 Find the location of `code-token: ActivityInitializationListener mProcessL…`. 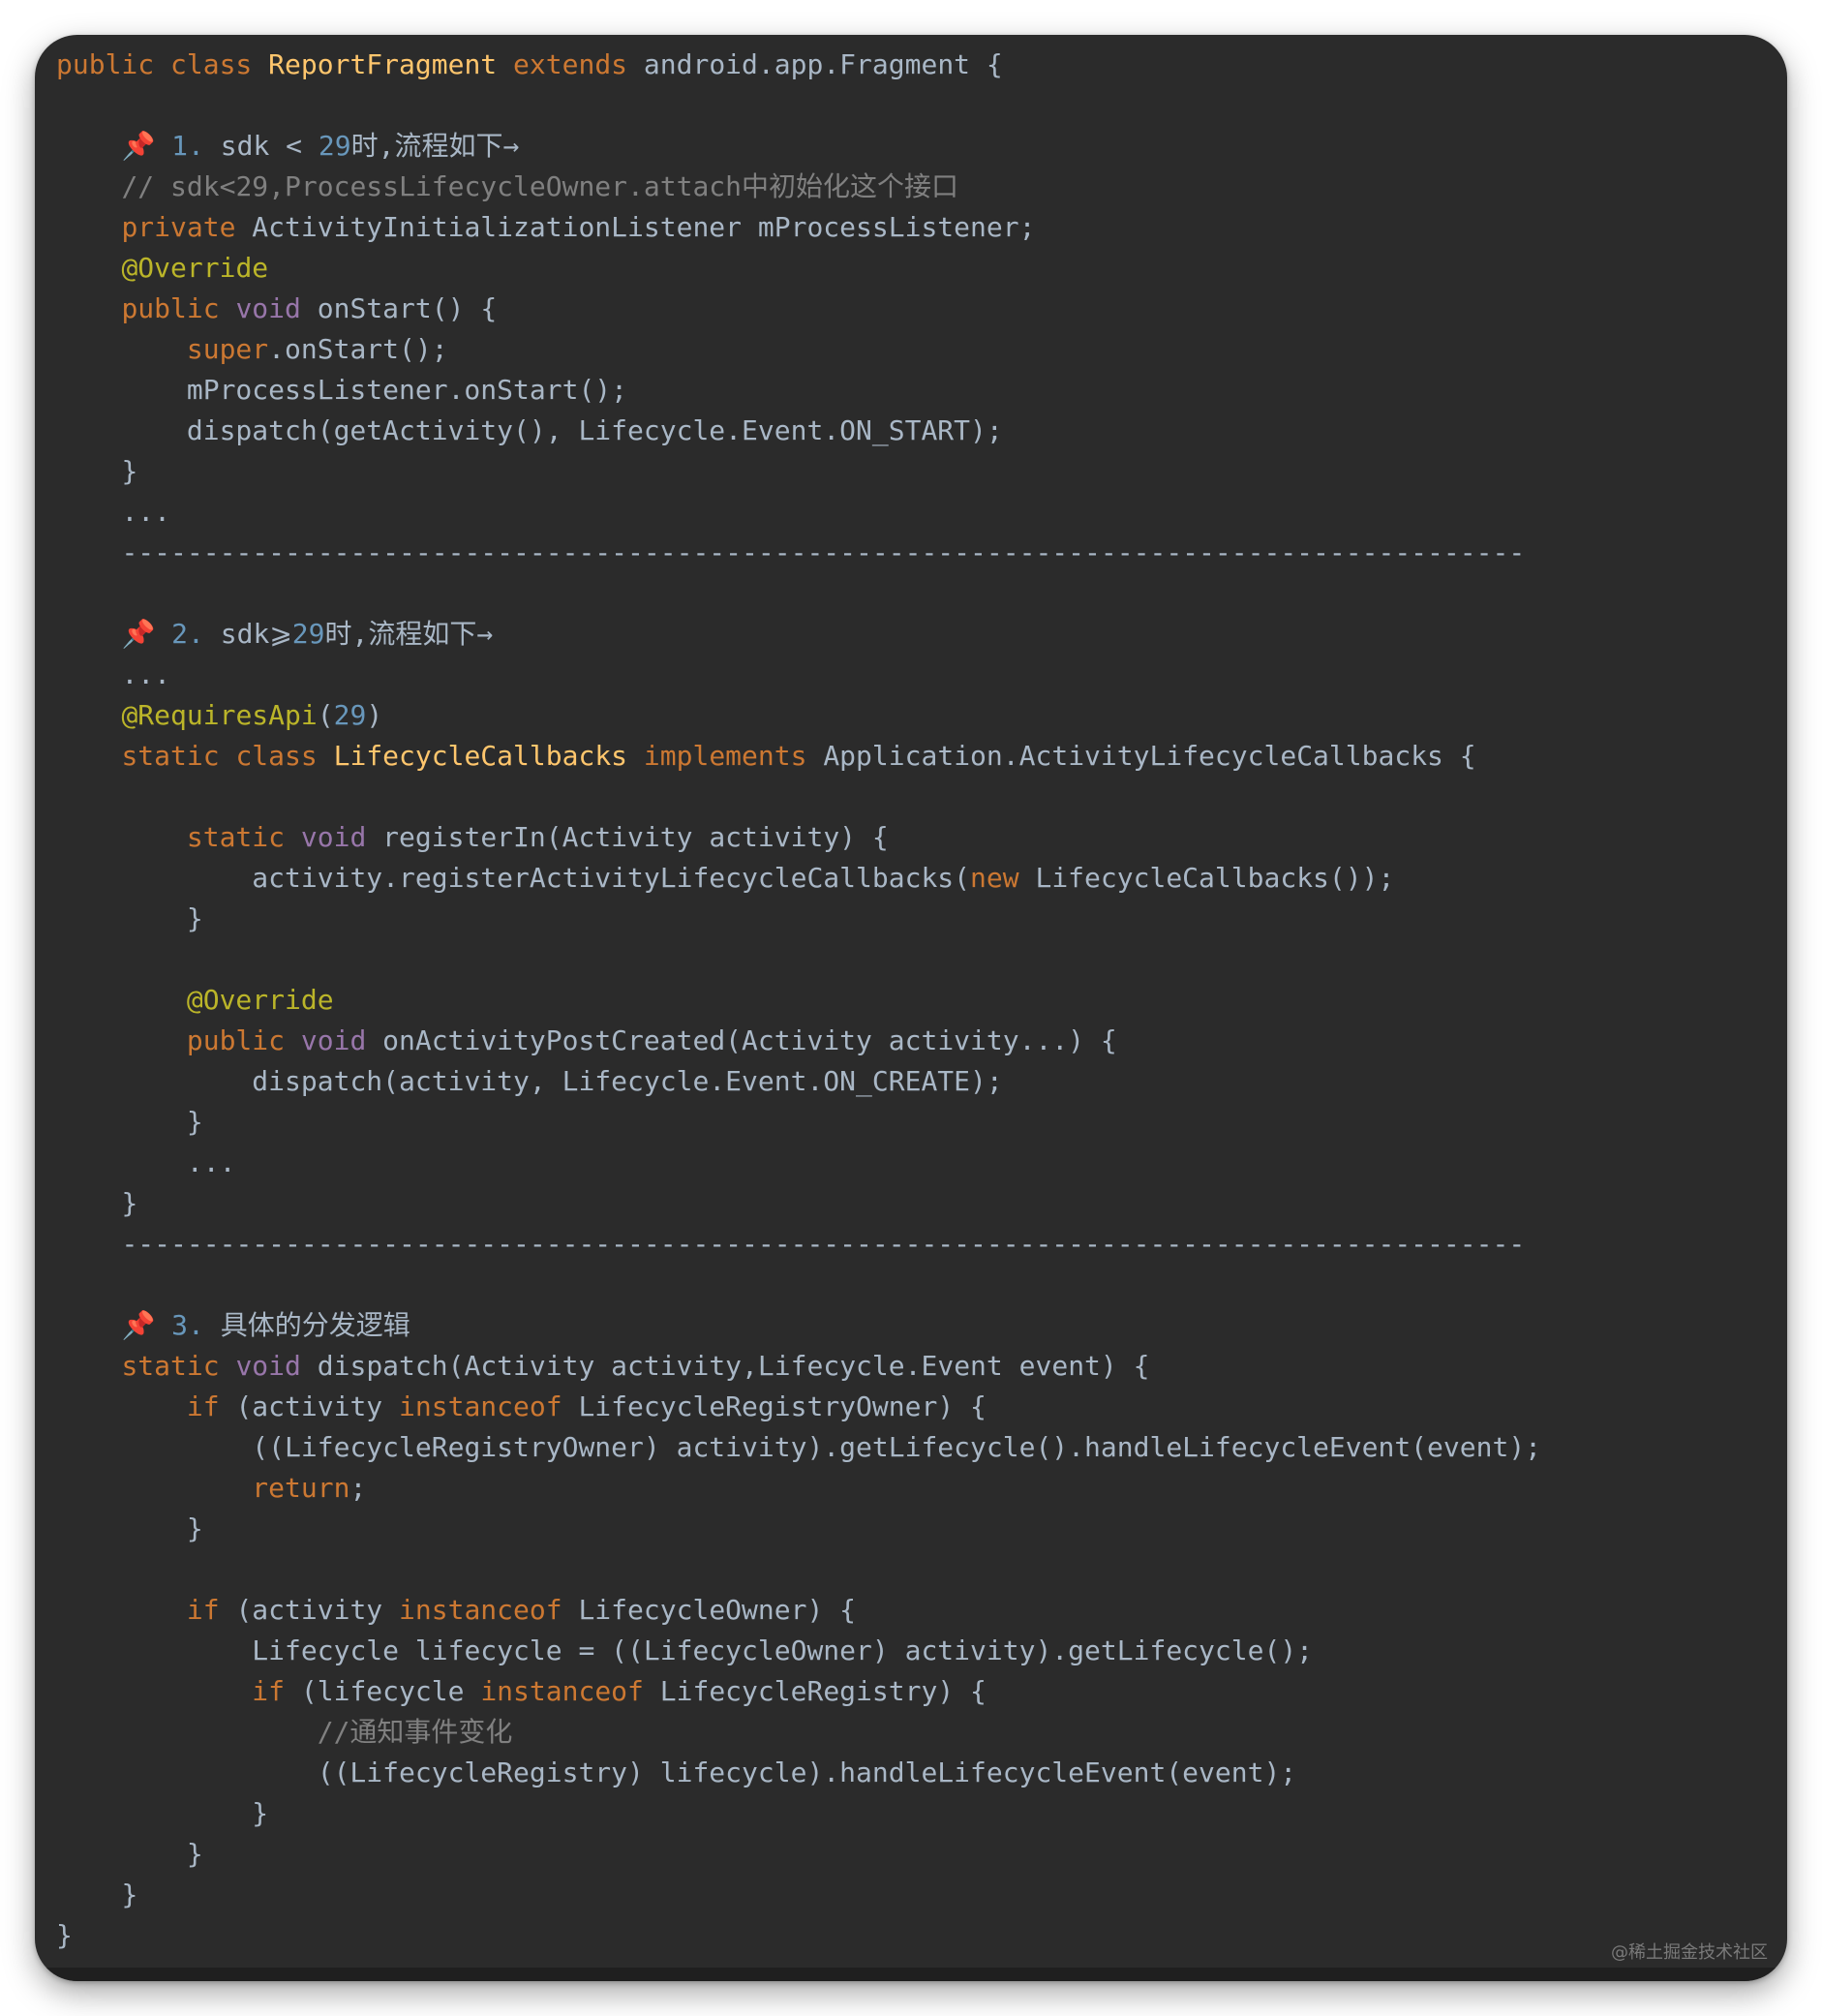

code-token: ActivityInitializationListener mProcessL… is located at coordinates (644, 227).